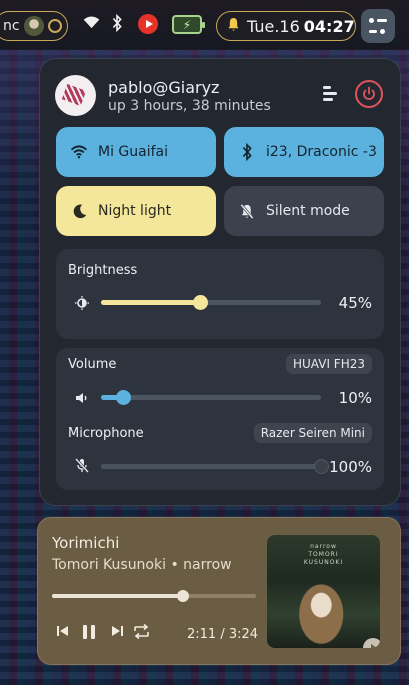  Describe the element at coordinates (89, 634) in the screenshot. I see `pause-icon` at that location.